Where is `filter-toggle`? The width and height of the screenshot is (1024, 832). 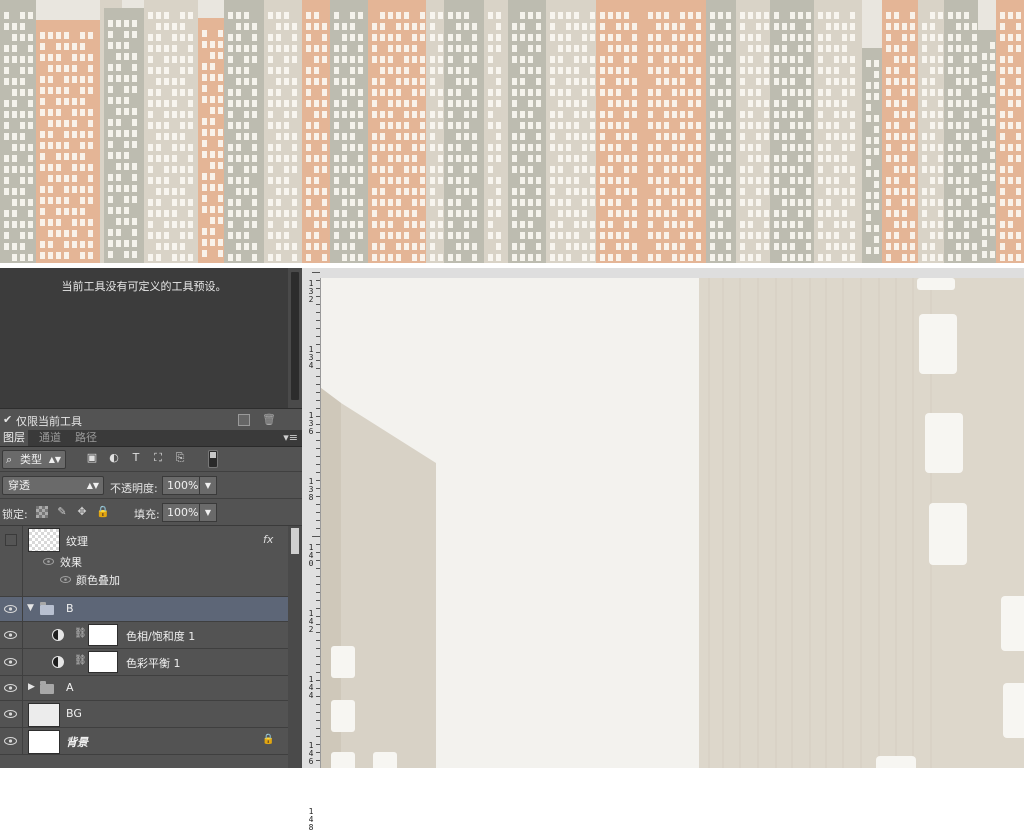 filter-toggle is located at coordinates (213, 459).